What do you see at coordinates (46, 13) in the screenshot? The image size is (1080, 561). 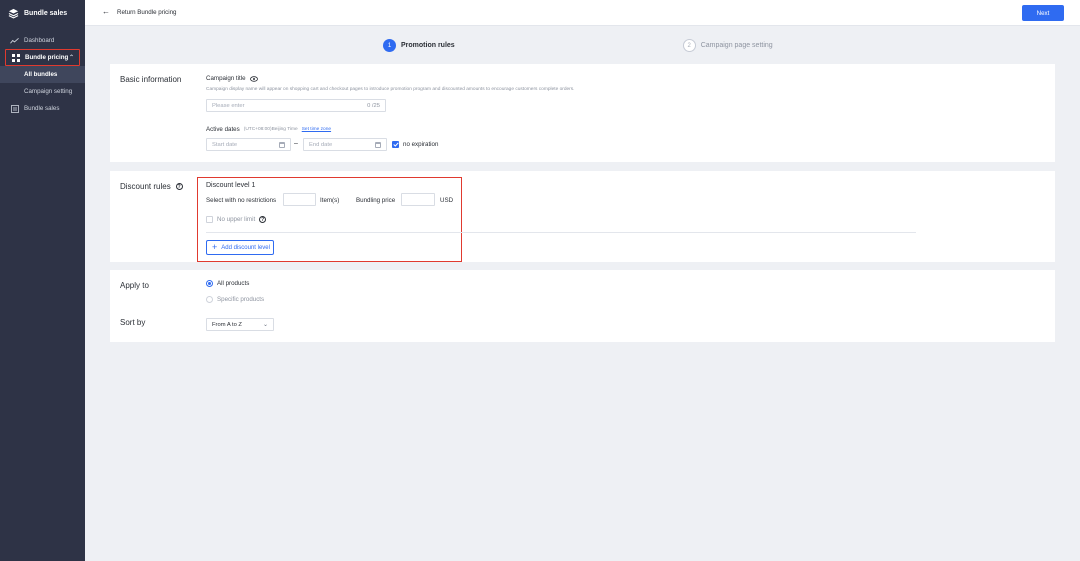 I see `brand-name: Bundle sales` at bounding box center [46, 13].